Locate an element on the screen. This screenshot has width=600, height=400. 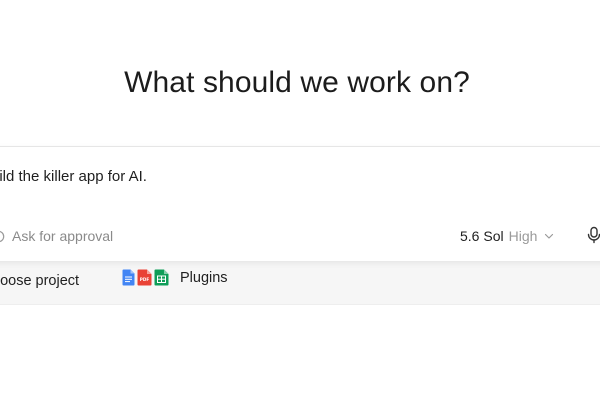
model-name: 5.6 Sol is located at coordinates (482, 236).